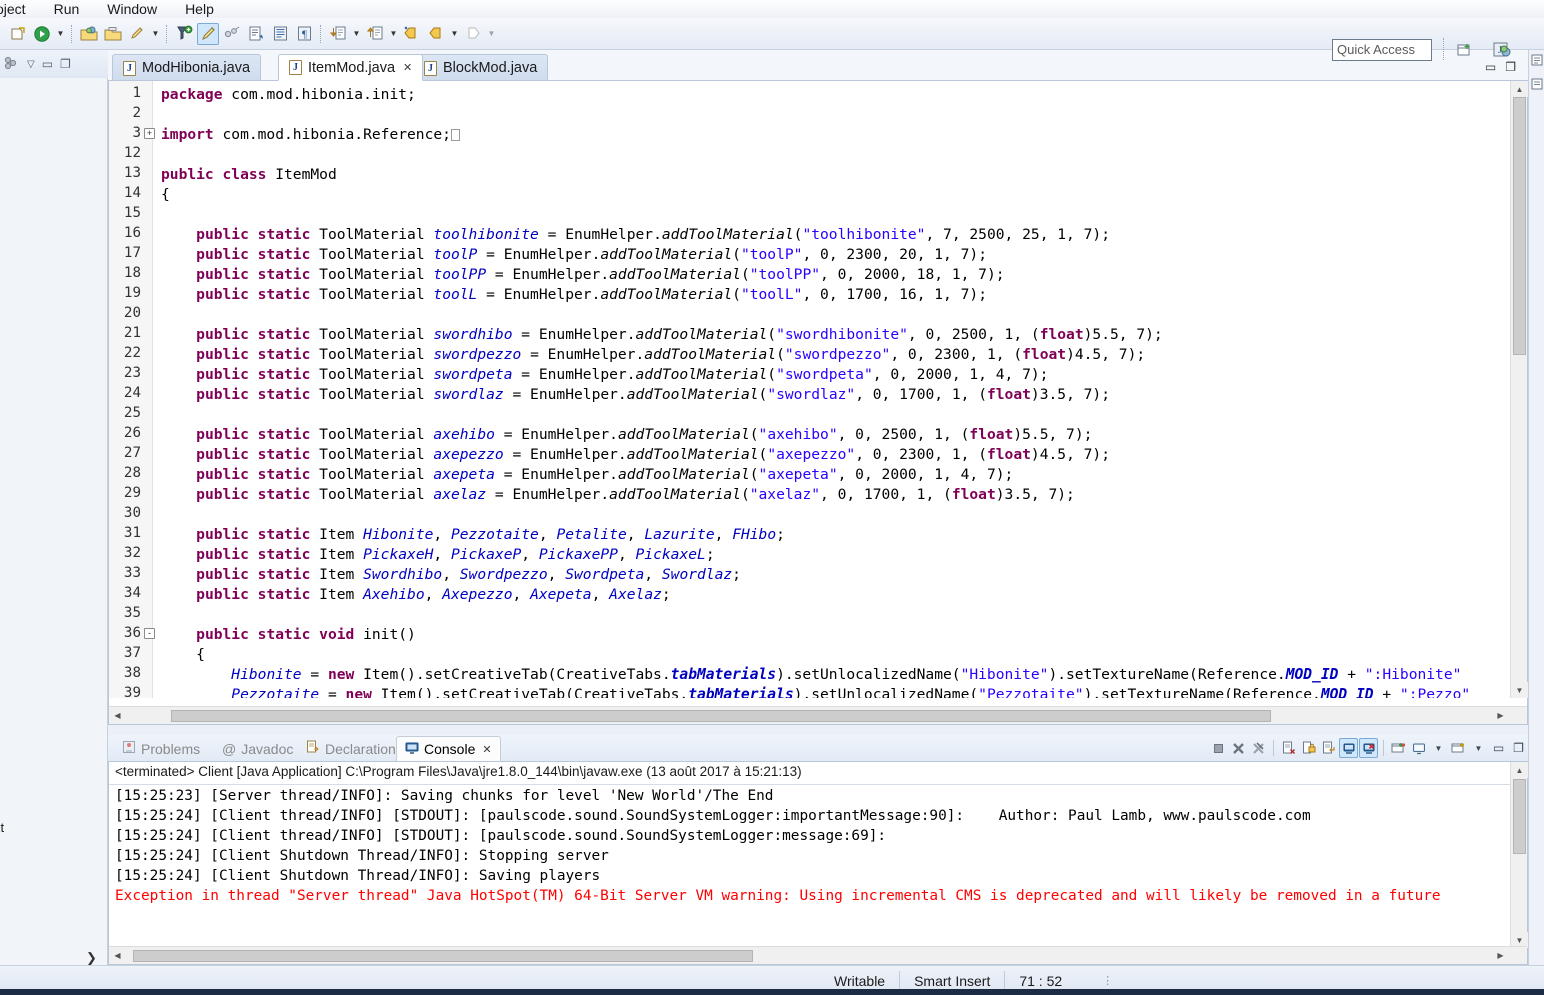 This screenshot has height=995, width=1544. What do you see at coordinates (18, 34) in the screenshot?
I see `new-wizard-partial-icon` at bounding box center [18, 34].